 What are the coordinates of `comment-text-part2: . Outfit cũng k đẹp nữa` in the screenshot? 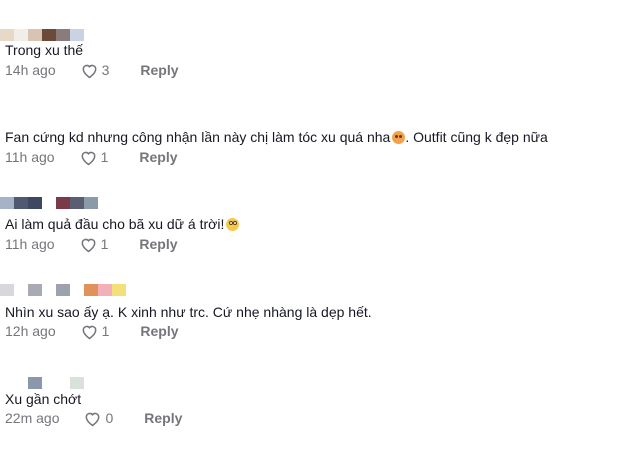 It's located at (476, 137).